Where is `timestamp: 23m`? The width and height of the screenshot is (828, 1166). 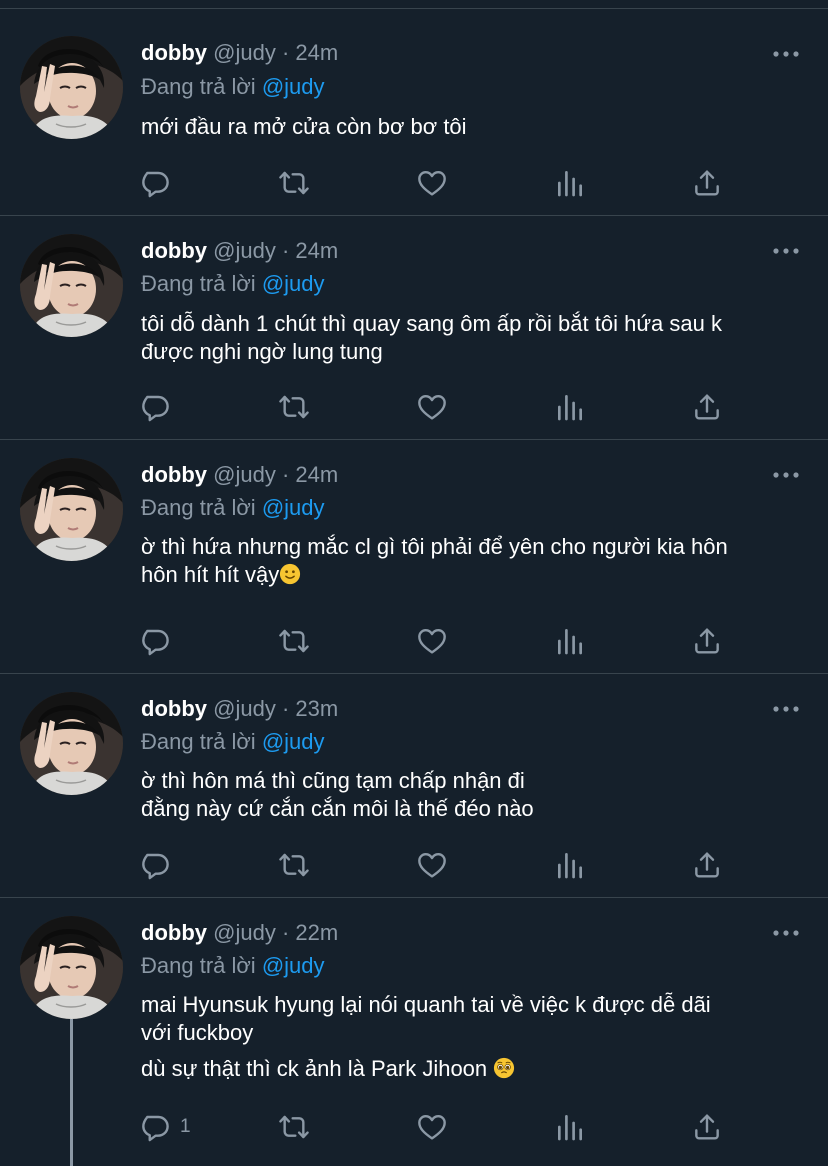
timestamp: 23m is located at coordinates (316, 708).